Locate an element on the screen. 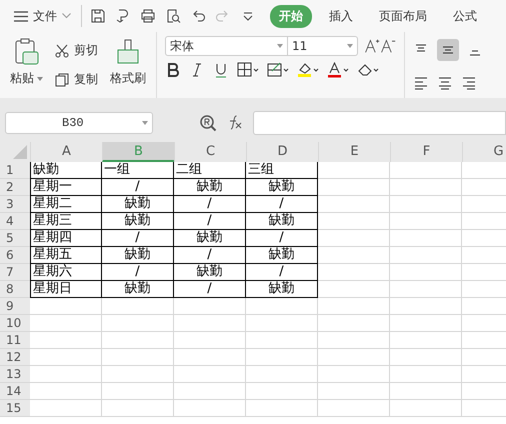  row-header: 11 is located at coordinates (15, 340).